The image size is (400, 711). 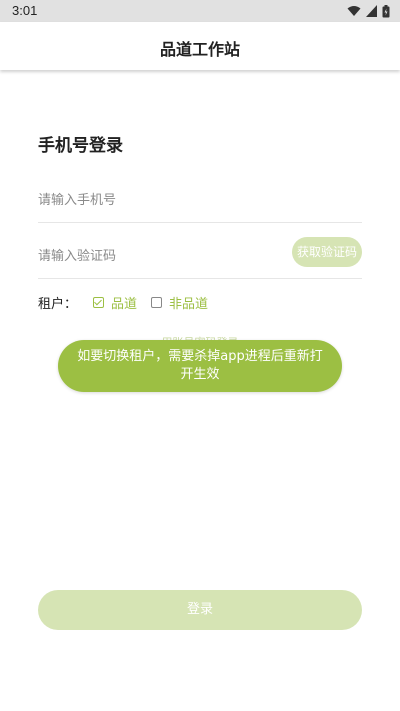 What do you see at coordinates (124, 304) in the screenshot?
I see `tenant-option-label: 品道` at bounding box center [124, 304].